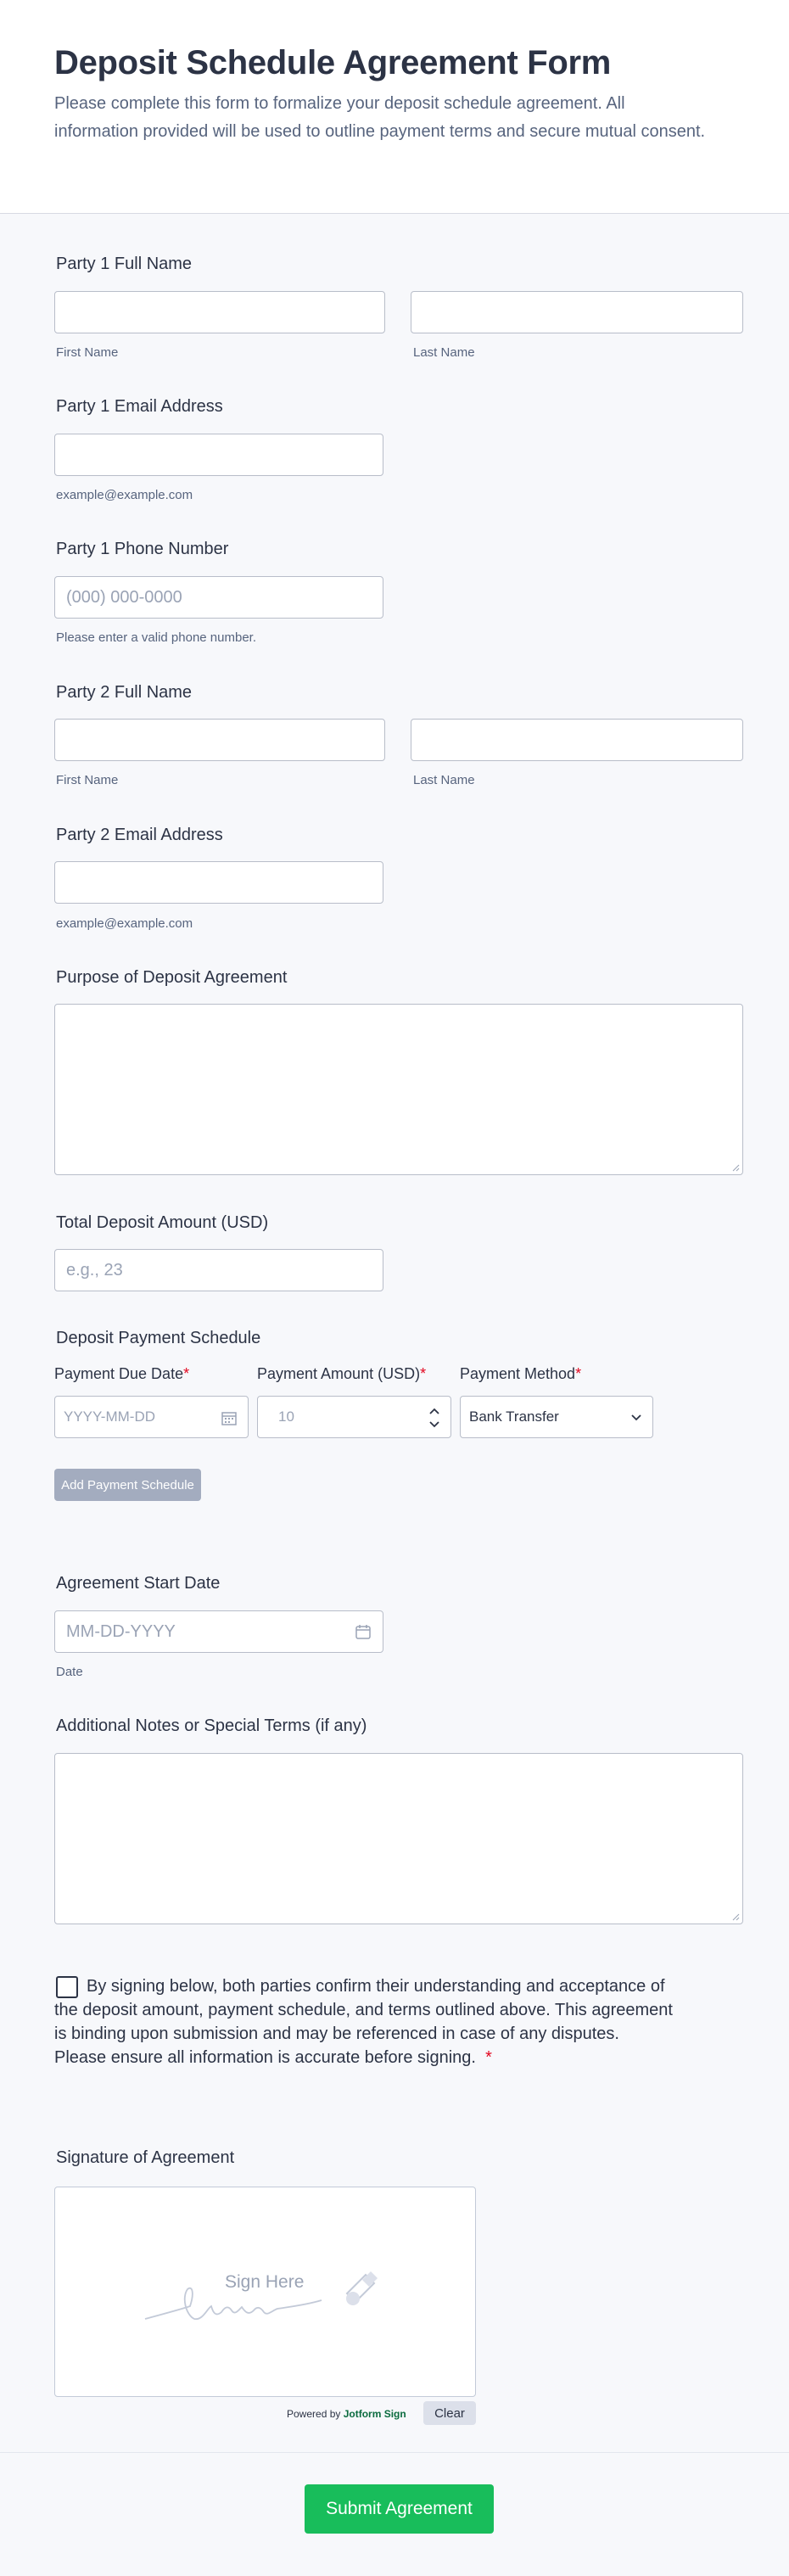 The image size is (789, 2576). I want to click on party1-phone-input: (000) 000-0000, so click(218, 597).